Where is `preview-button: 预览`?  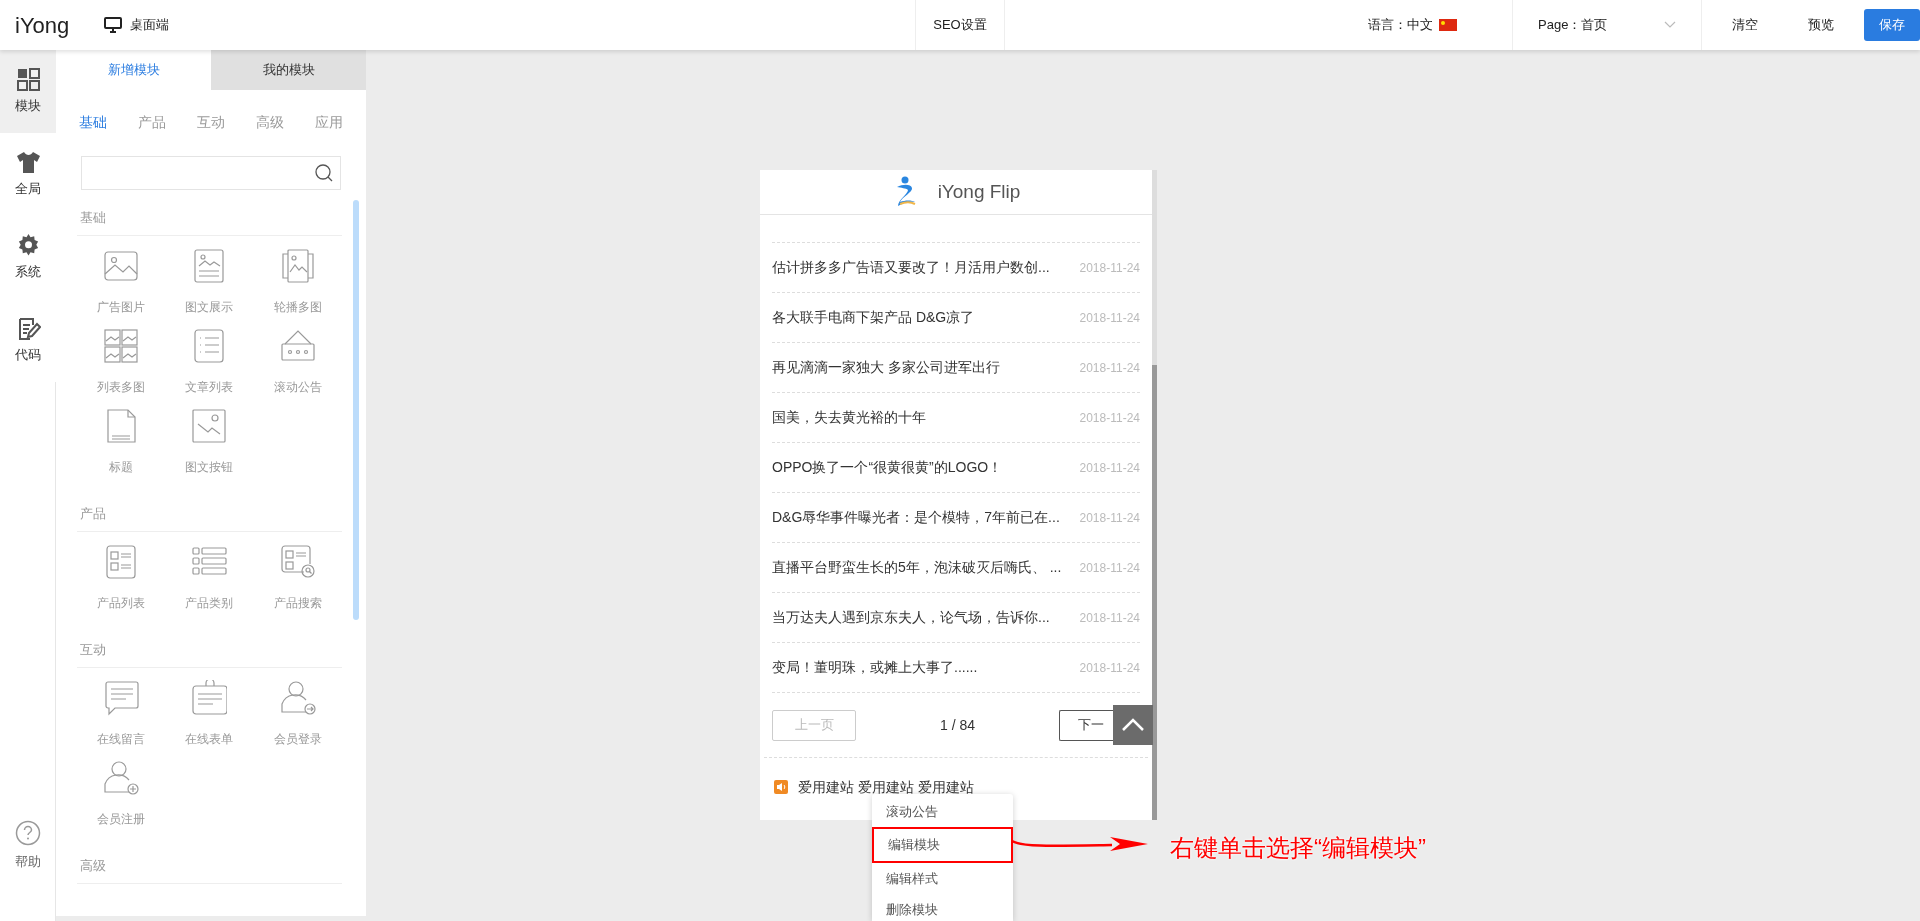
preview-button: 预览 is located at coordinates (1821, 25).